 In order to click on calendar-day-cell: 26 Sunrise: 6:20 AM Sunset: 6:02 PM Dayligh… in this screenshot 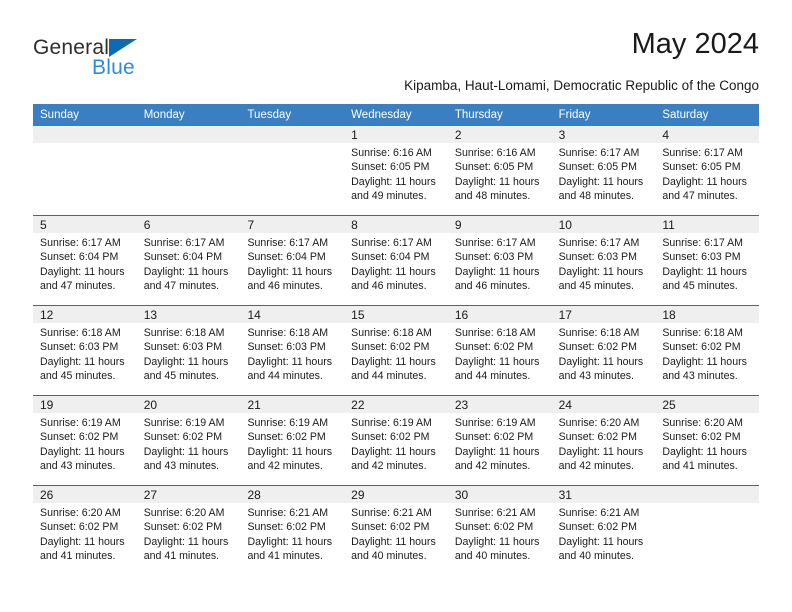, I will do `click(85, 530)`.